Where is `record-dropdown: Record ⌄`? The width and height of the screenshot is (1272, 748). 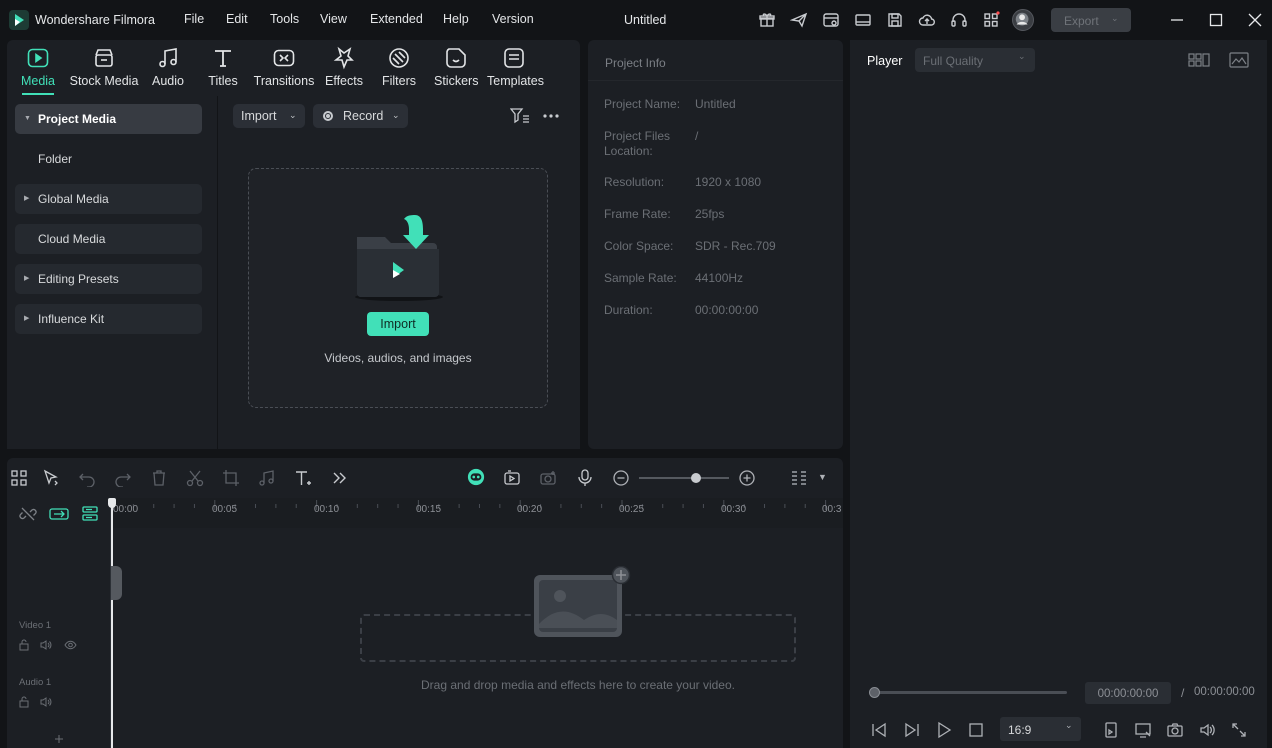 record-dropdown: Record ⌄ is located at coordinates (360, 116).